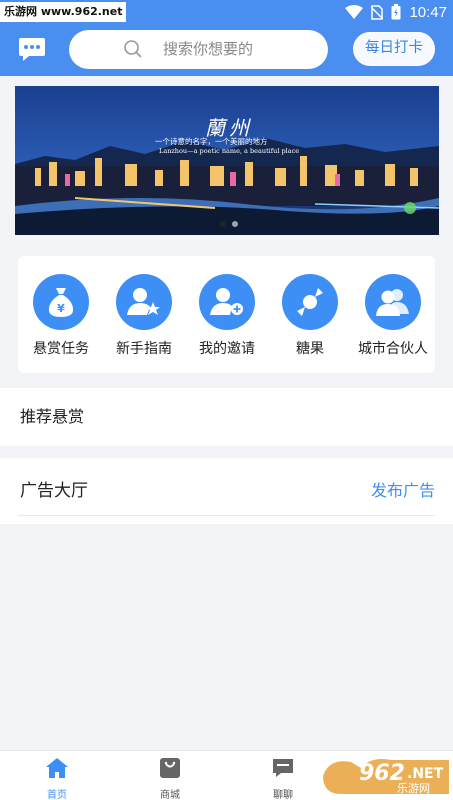 Image resolution: width=453 pixels, height=800 pixels. What do you see at coordinates (428, 12) in the screenshot?
I see `clock: 10:47` at bounding box center [428, 12].